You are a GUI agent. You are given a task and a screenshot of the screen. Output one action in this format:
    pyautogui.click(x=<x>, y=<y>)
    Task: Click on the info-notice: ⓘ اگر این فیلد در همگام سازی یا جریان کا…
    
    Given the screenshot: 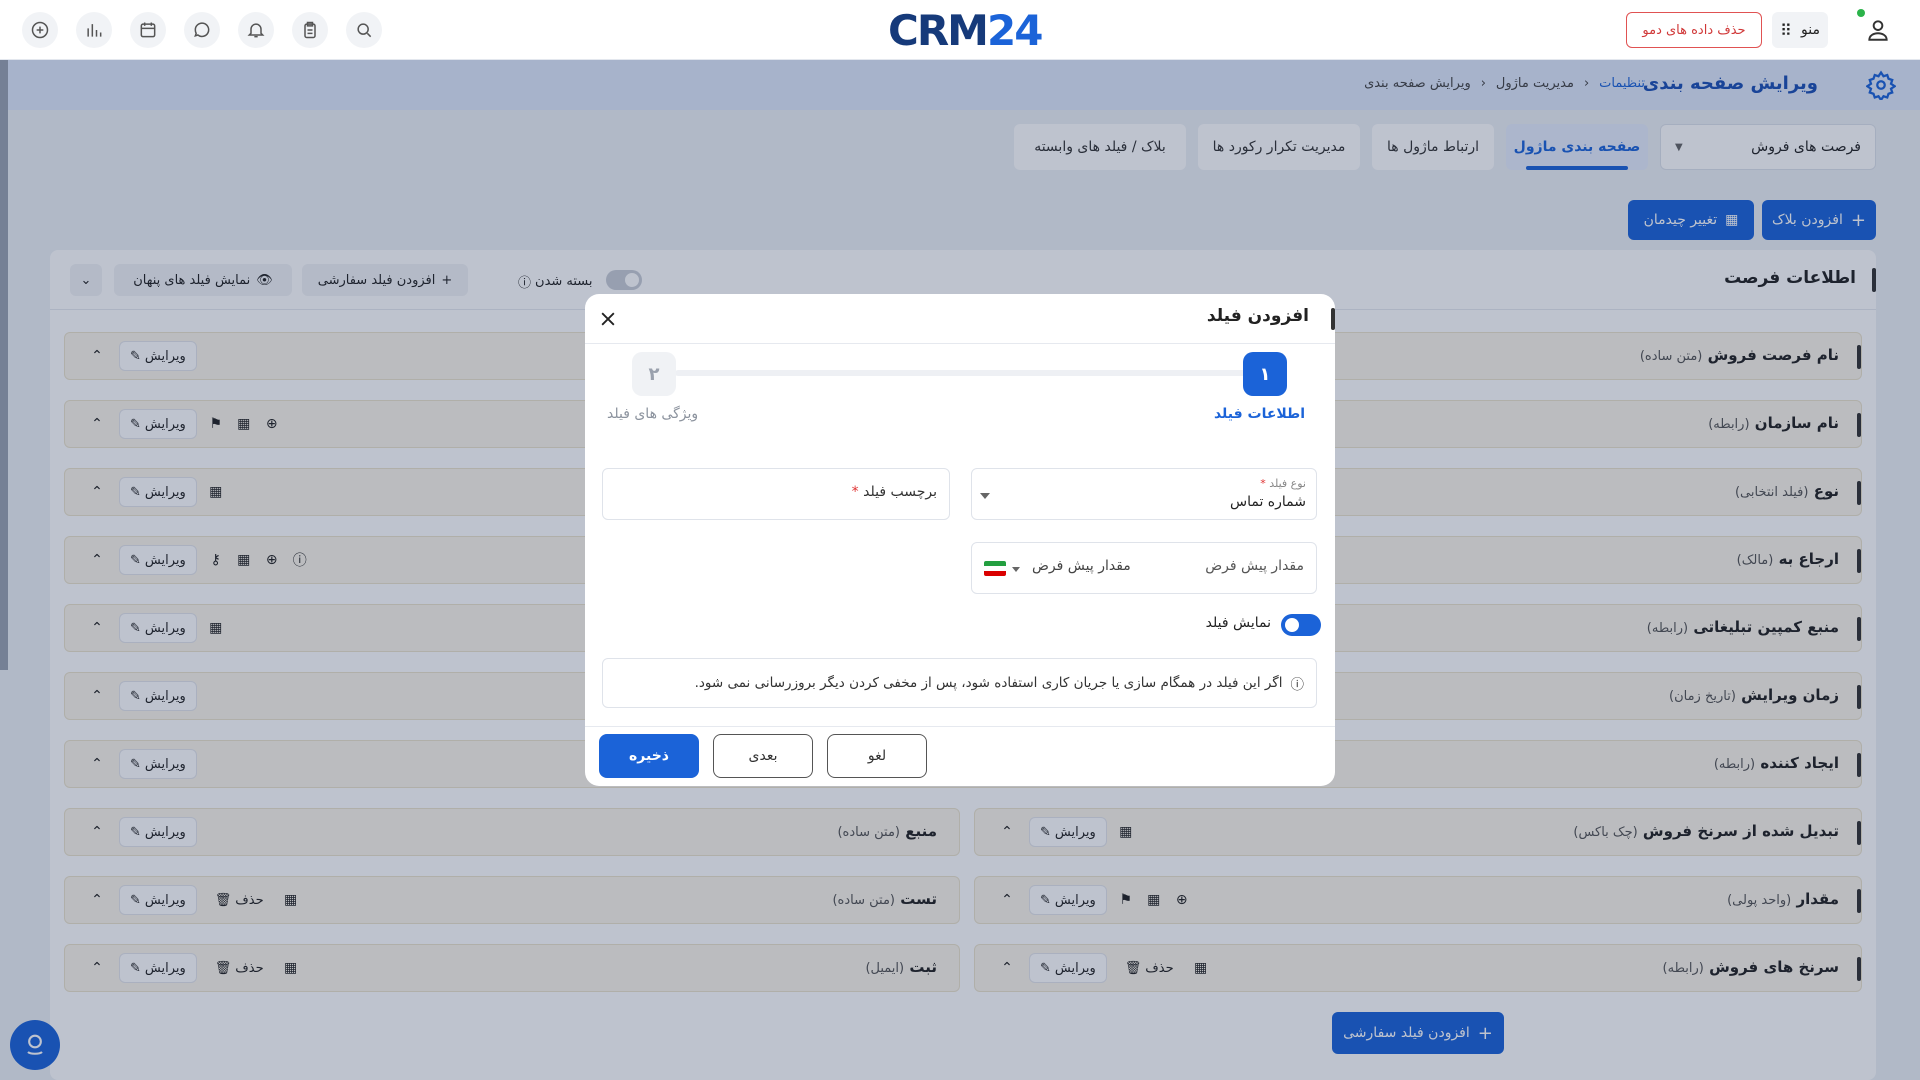 What is the action you would take?
    pyautogui.click(x=959, y=683)
    